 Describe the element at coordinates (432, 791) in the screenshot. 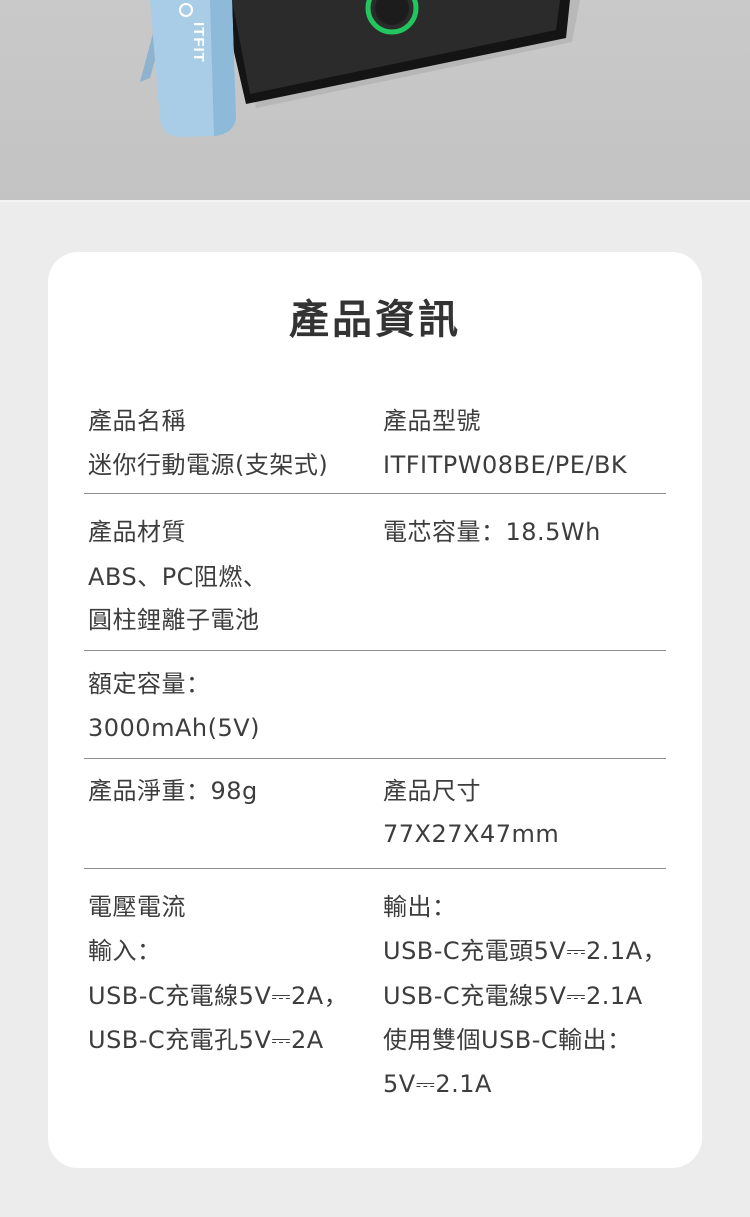

I see `size-label: 產品尺寸` at that location.